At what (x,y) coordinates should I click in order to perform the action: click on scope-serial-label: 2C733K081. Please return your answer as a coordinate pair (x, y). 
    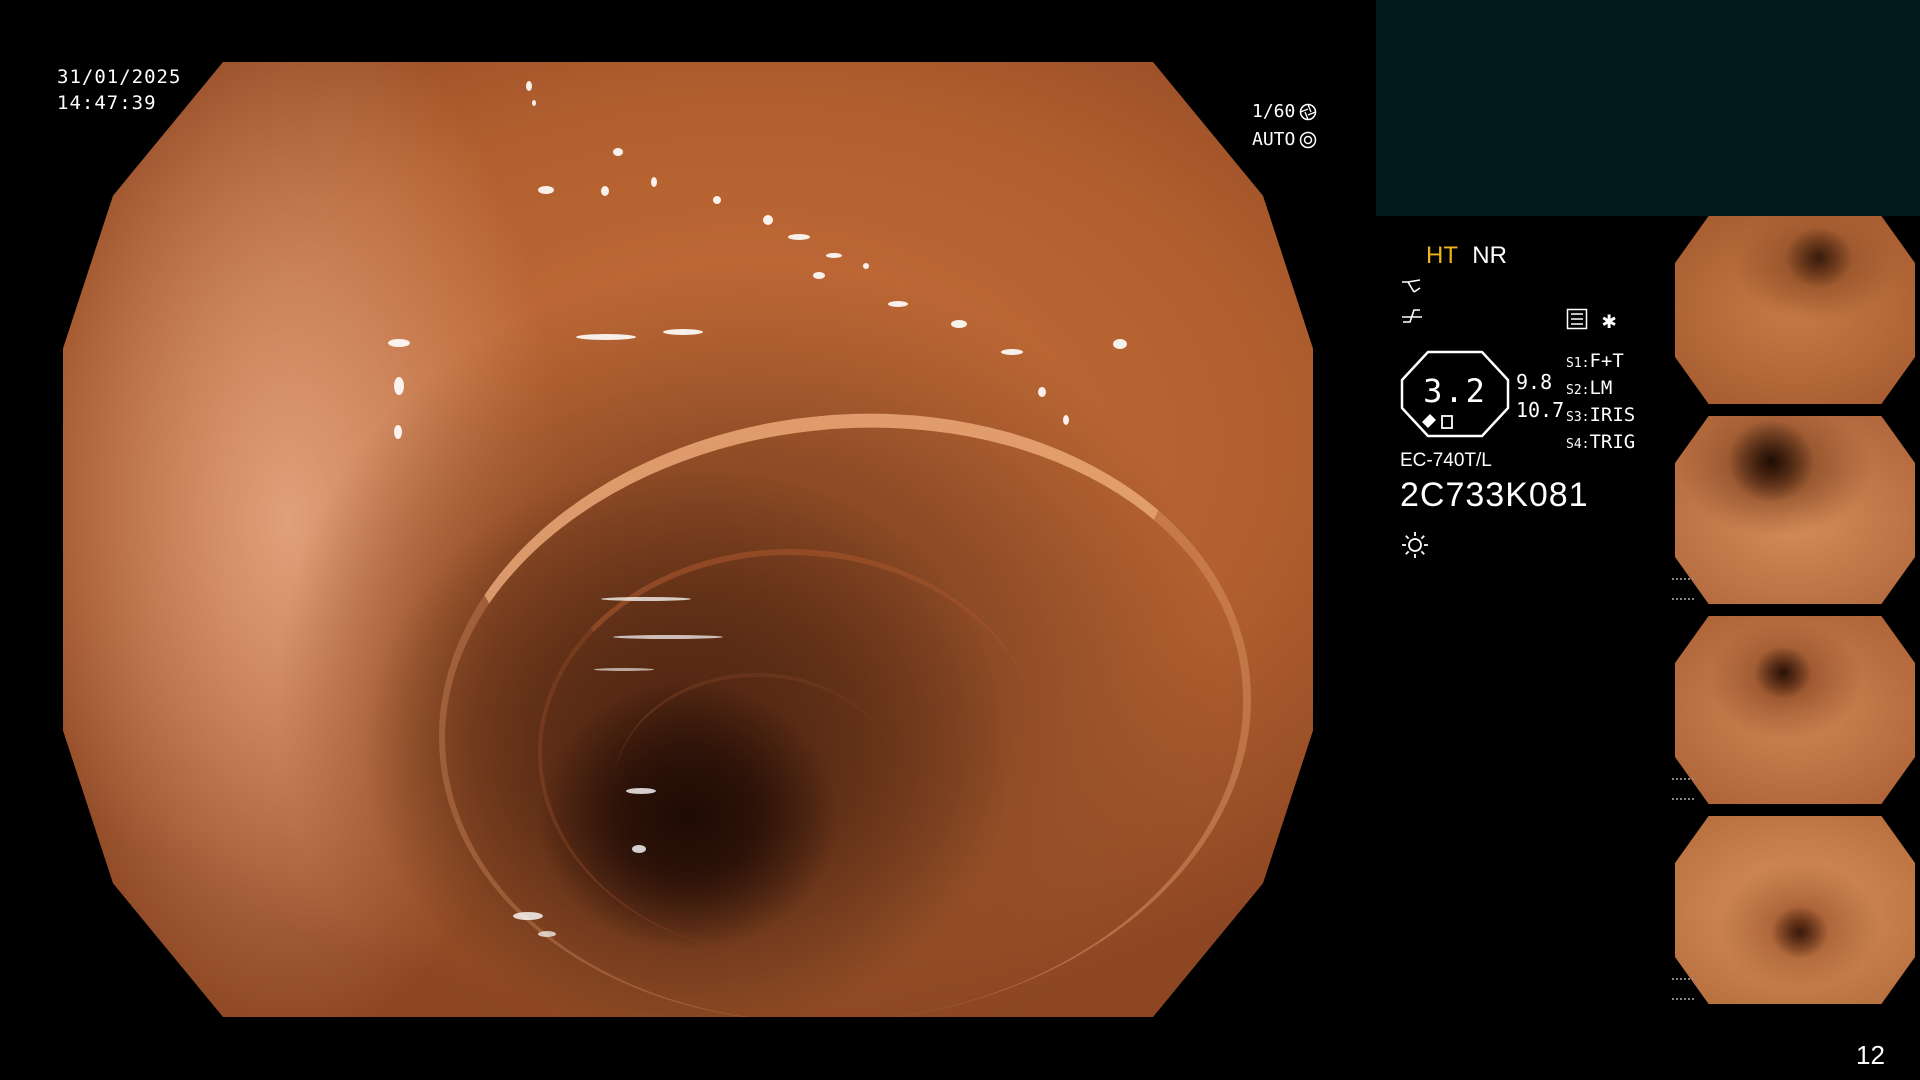
    Looking at the image, I should click on (1494, 495).